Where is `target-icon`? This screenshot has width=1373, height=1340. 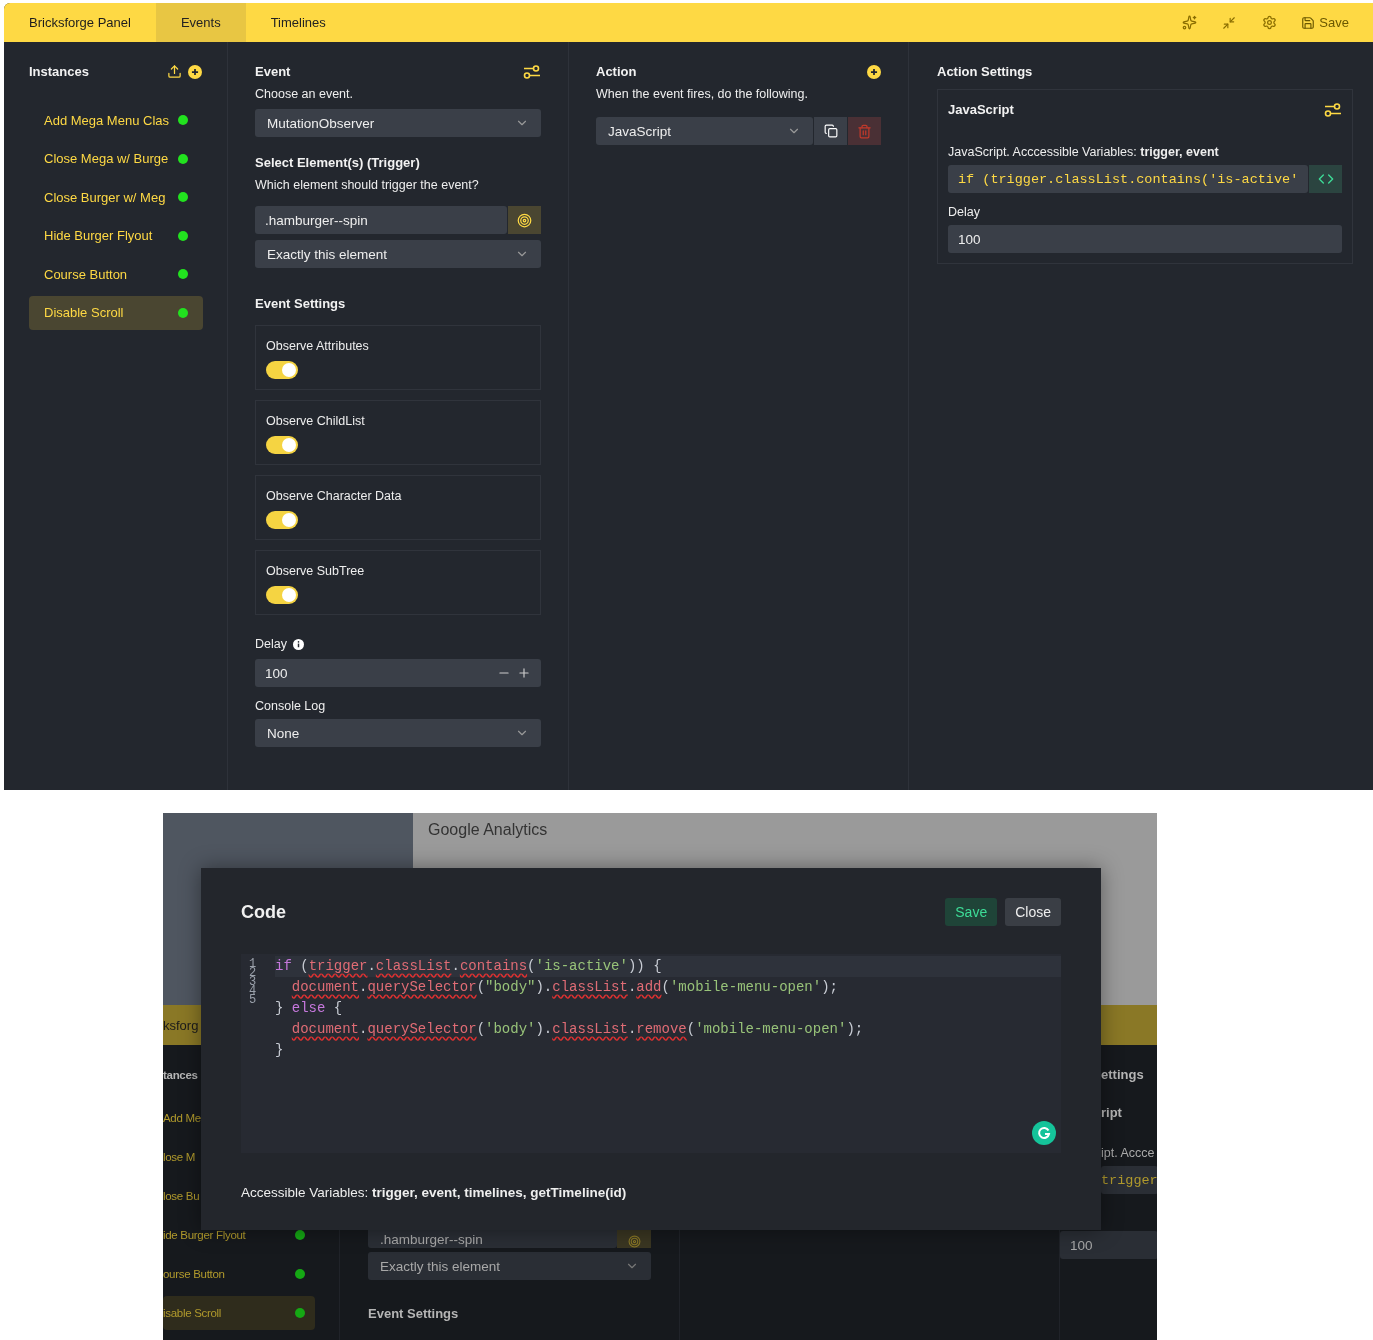 target-icon is located at coordinates (524, 220).